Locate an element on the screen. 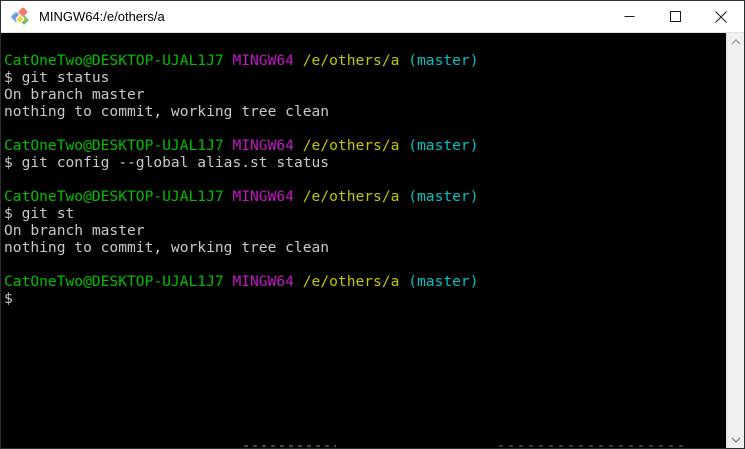 The image size is (745, 449). window-controls is located at coordinates (675, 16).